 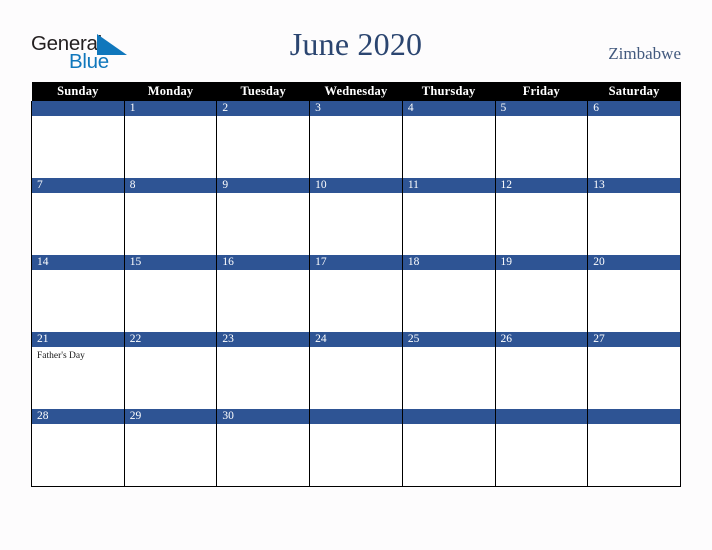 What do you see at coordinates (263, 448) in the screenshot?
I see `calendar-day-cell: 30` at bounding box center [263, 448].